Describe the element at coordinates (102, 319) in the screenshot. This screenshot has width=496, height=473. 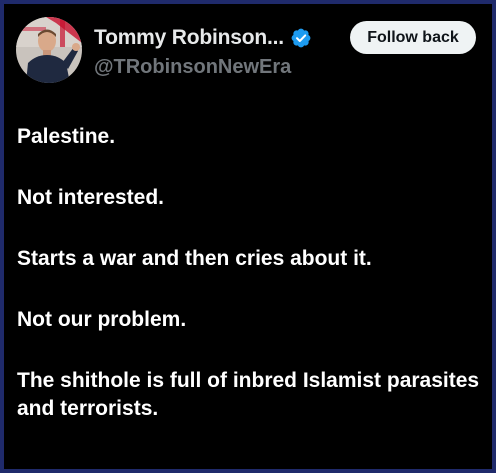
I see `tweet-line: Not our problem.` at that location.